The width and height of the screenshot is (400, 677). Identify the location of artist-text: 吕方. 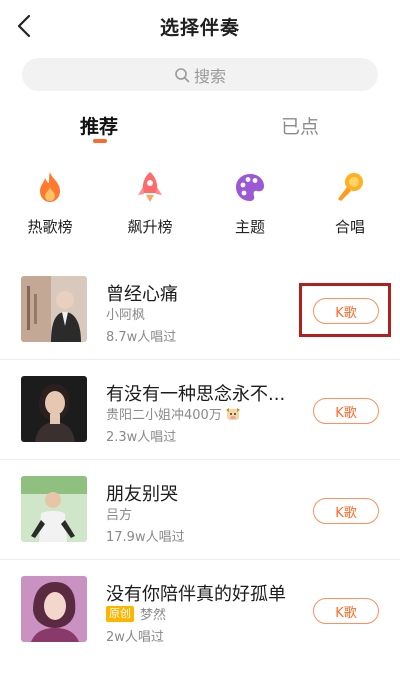
(119, 515).